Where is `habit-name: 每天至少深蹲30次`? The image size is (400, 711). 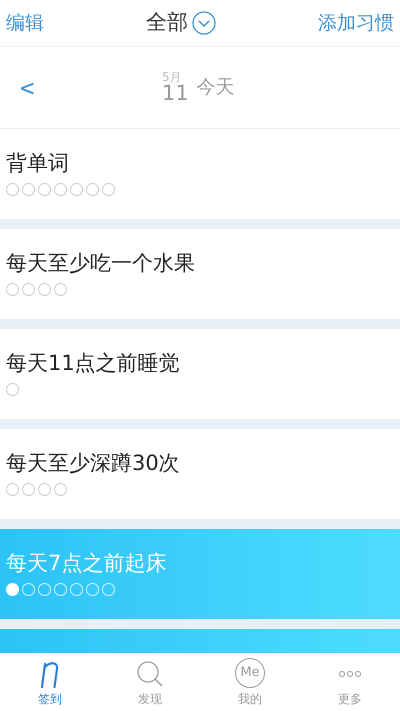 habit-name: 每天至少深蹲30次 is located at coordinates (93, 463).